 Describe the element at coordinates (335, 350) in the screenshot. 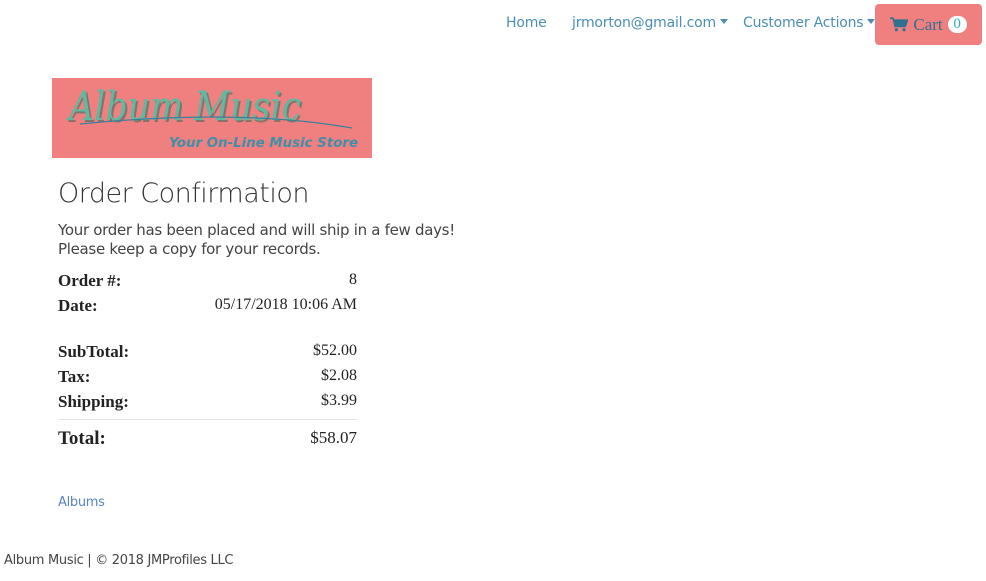

I see `subtotal-value: $52.00` at that location.